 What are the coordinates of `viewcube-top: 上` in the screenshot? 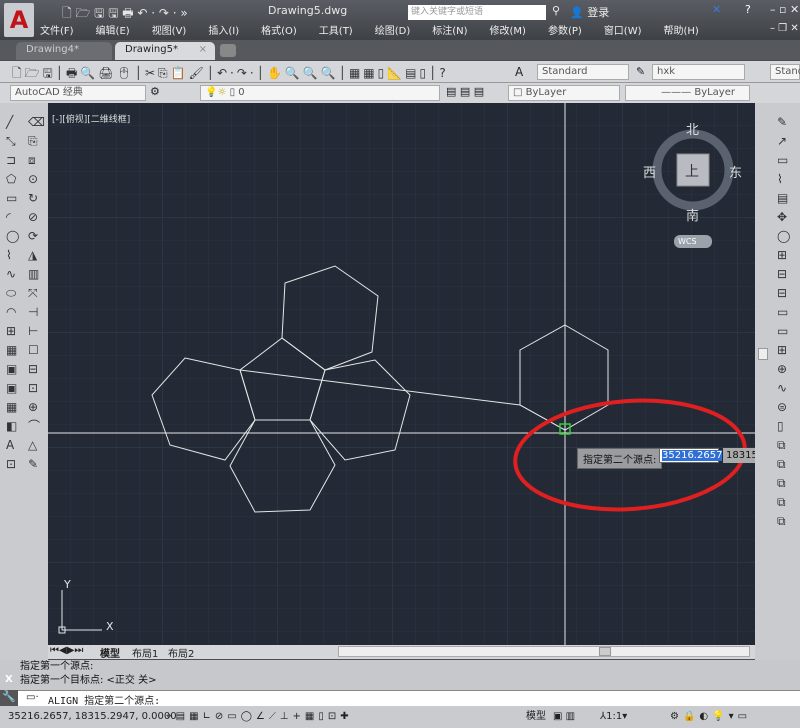 It's located at (692, 171).